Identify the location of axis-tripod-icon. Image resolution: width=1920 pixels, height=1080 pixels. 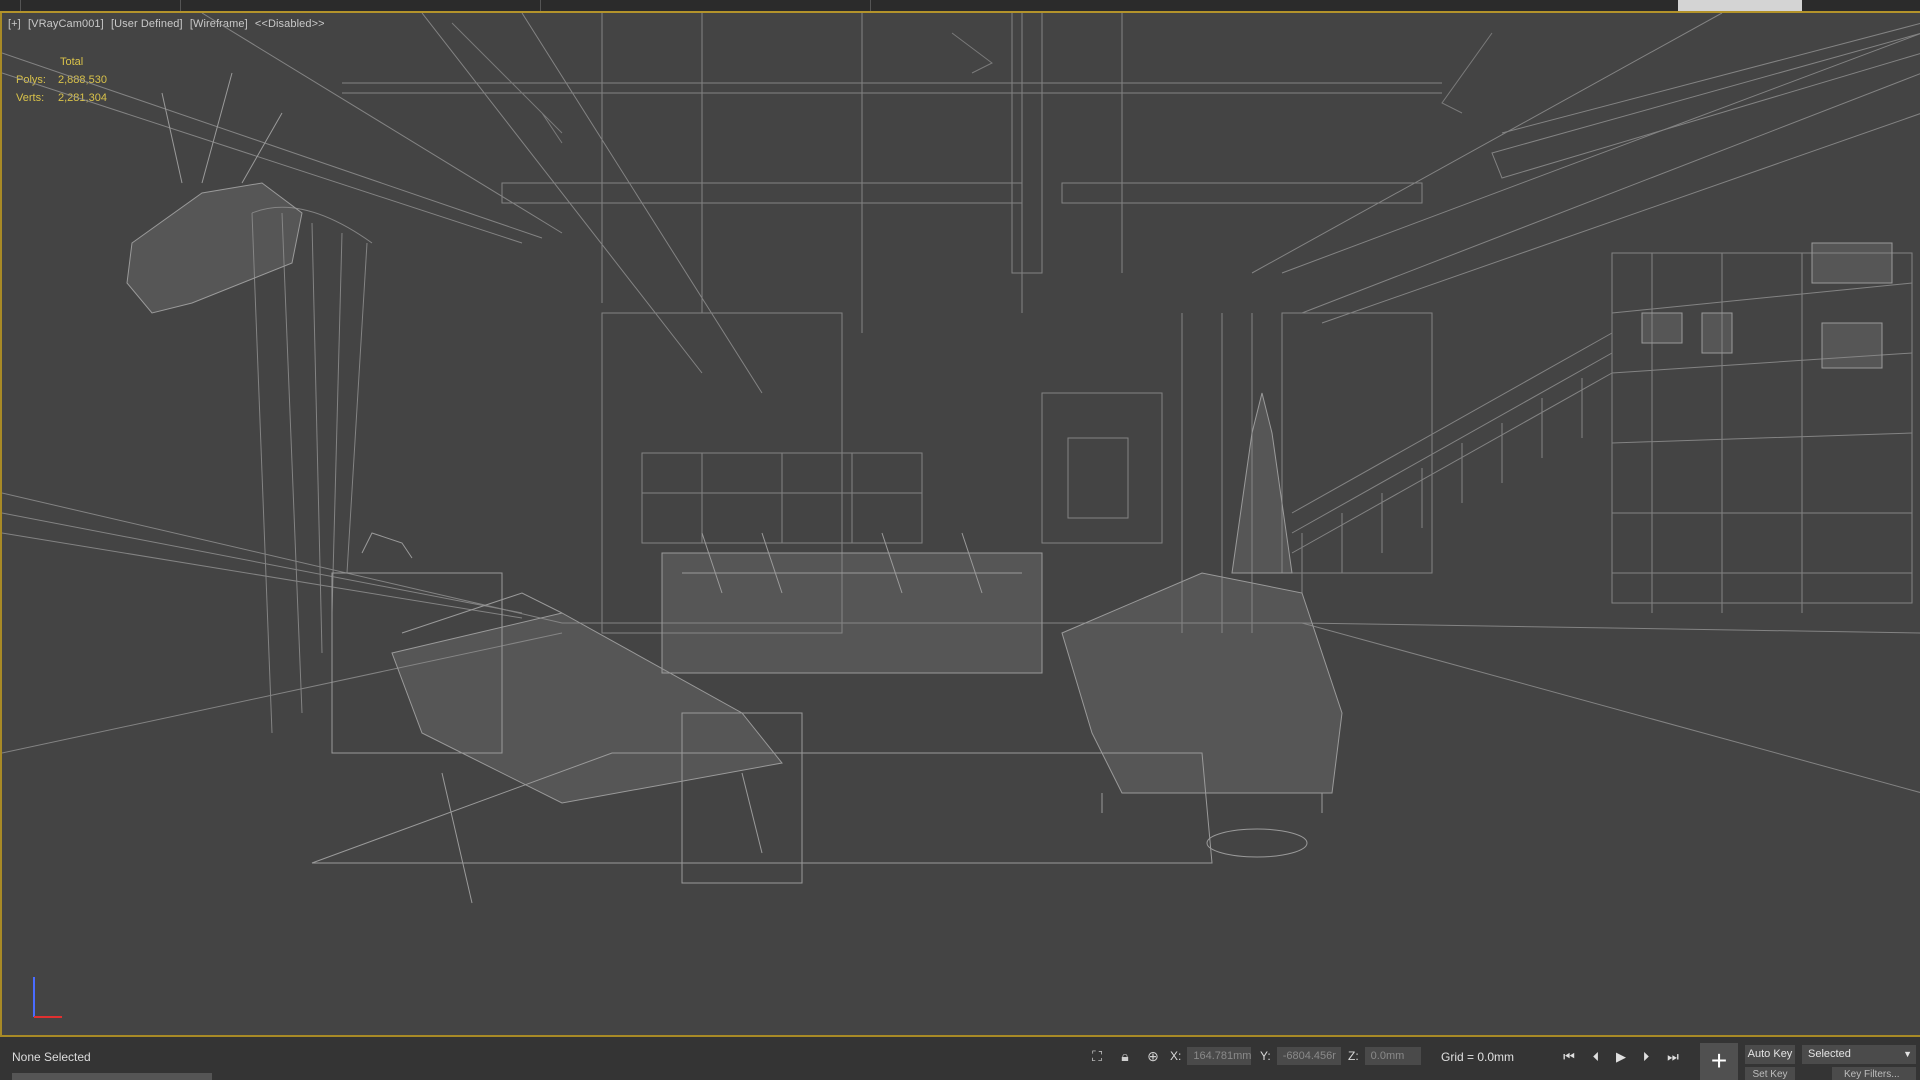
(47, 997).